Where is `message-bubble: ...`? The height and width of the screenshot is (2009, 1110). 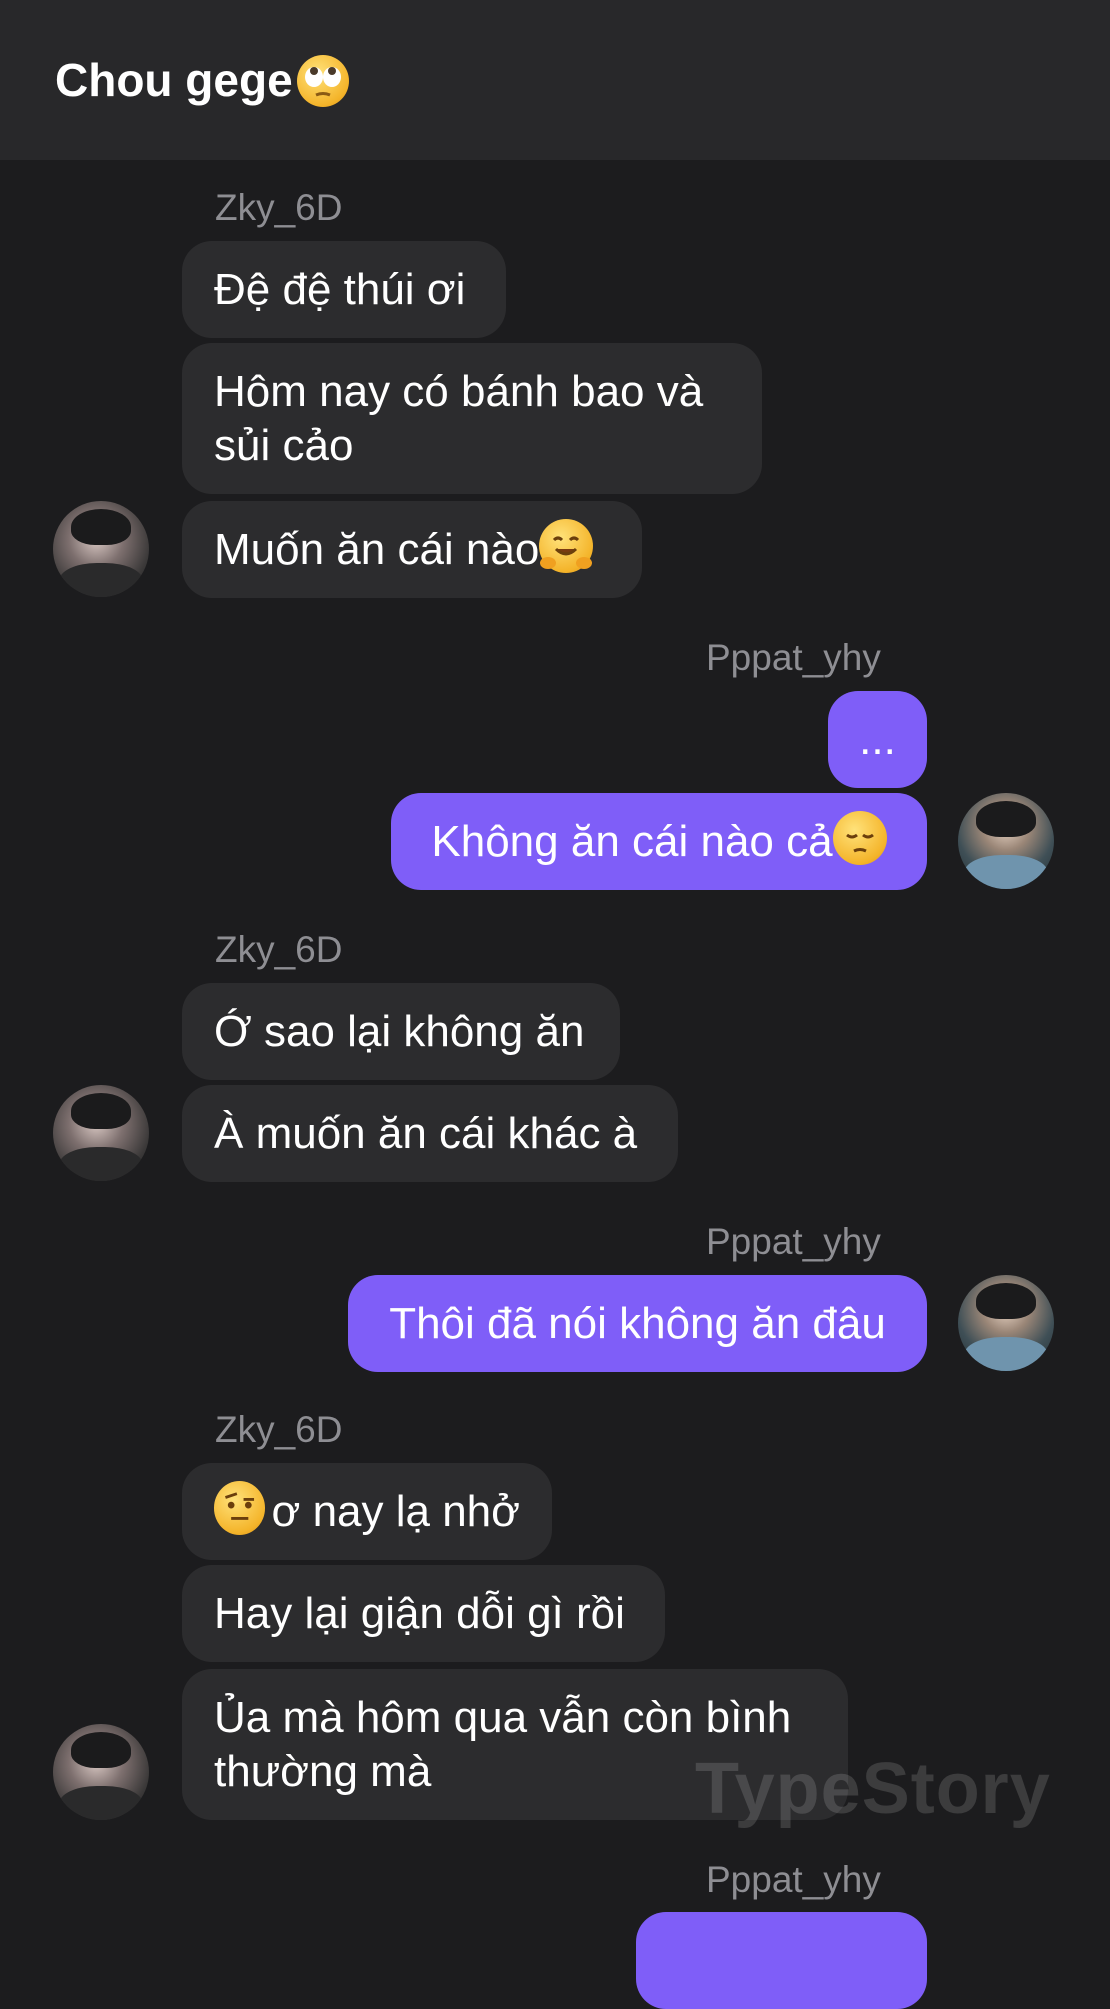
message-bubble: ... is located at coordinates (877, 739).